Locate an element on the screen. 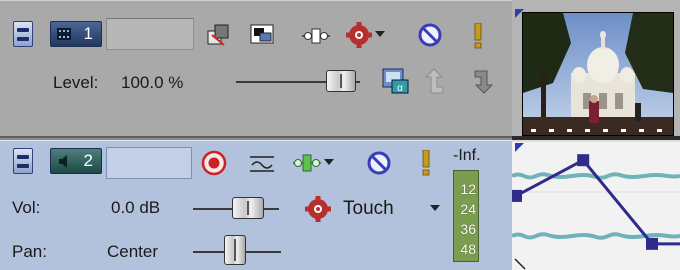 Image resolution: width=680 pixels, height=270 pixels. level-label: Level: is located at coordinates (76, 82).